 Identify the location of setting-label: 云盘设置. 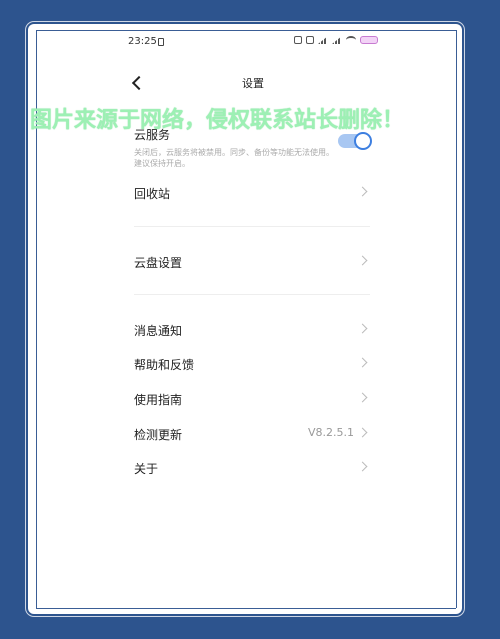
(158, 263).